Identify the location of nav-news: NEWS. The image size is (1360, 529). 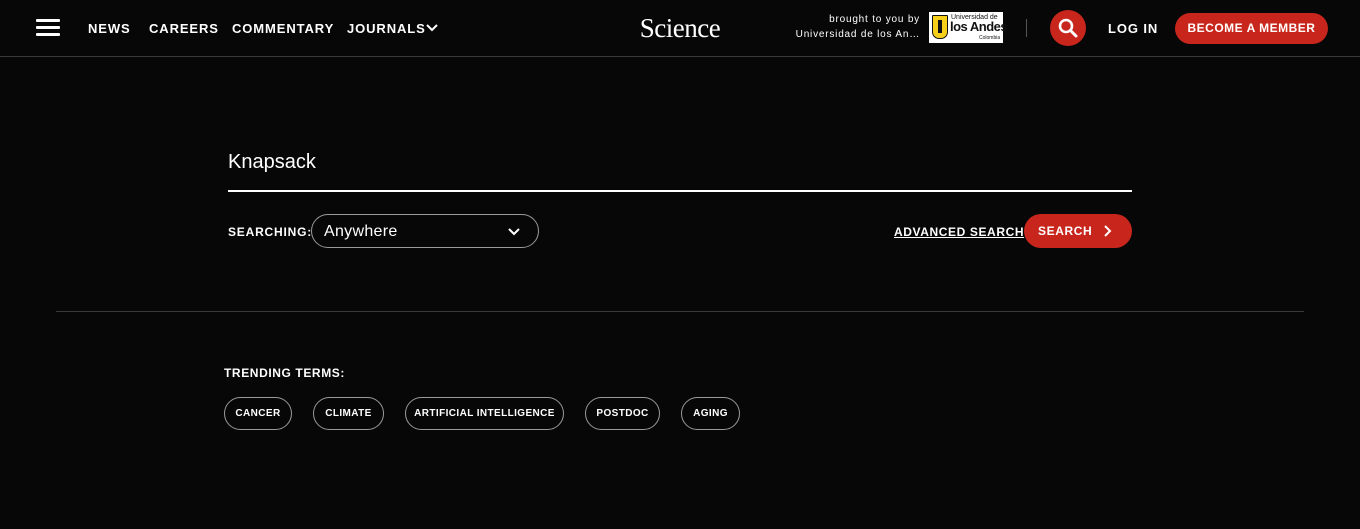
(109, 29).